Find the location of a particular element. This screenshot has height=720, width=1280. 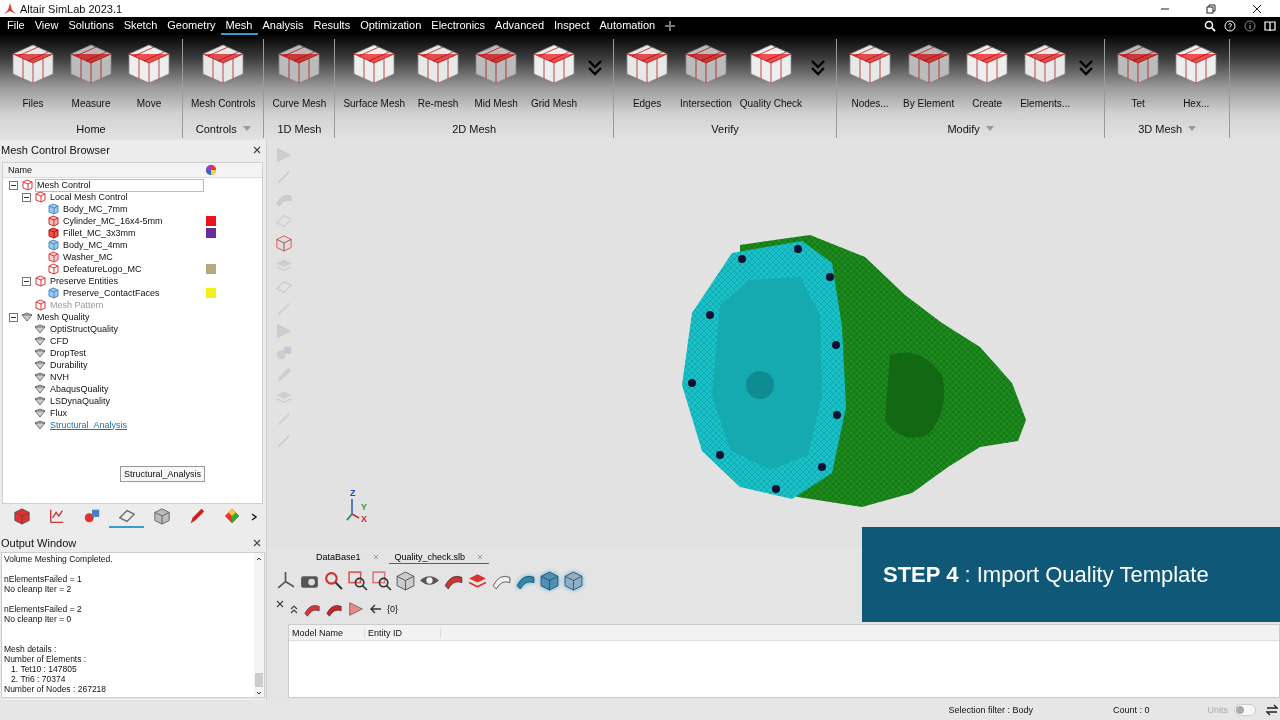

menu-item: Inspect is located at coordinates (572, 26).